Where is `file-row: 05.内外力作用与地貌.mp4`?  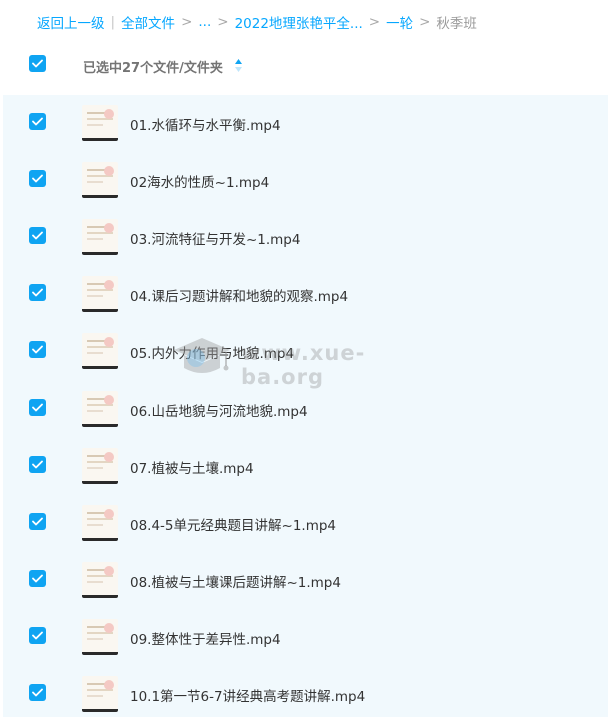
file-row: 05.内外力作用与地貌.mp4 is located at coordinates (305, 351).